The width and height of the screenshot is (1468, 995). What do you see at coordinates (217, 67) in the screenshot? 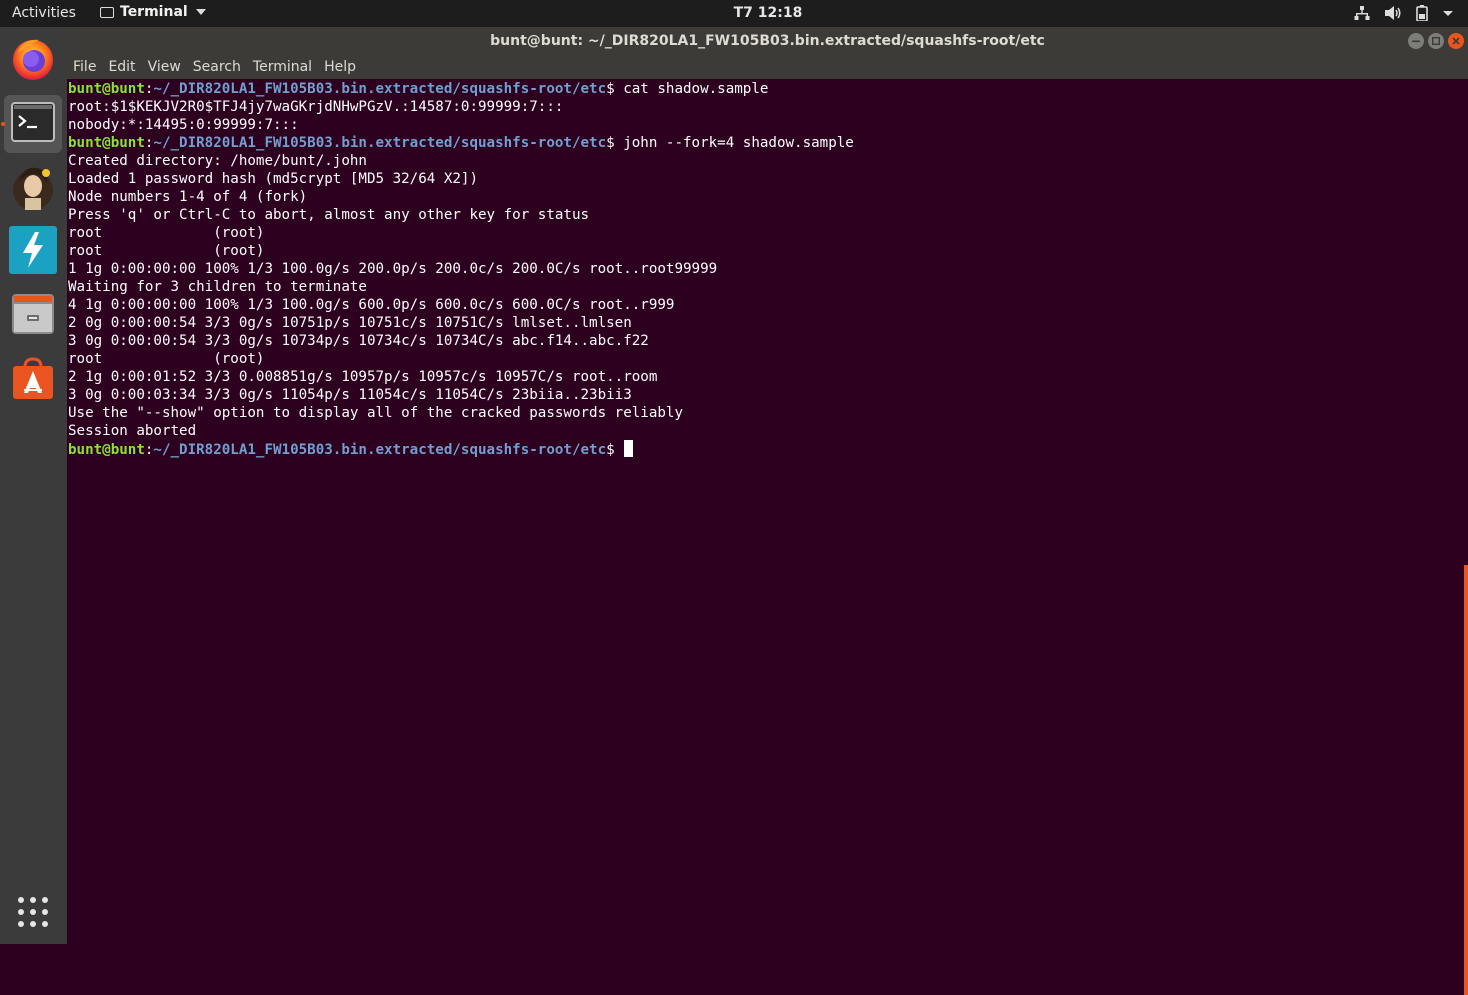
I see `menu-search: Search` at bounding box center [217, 67].